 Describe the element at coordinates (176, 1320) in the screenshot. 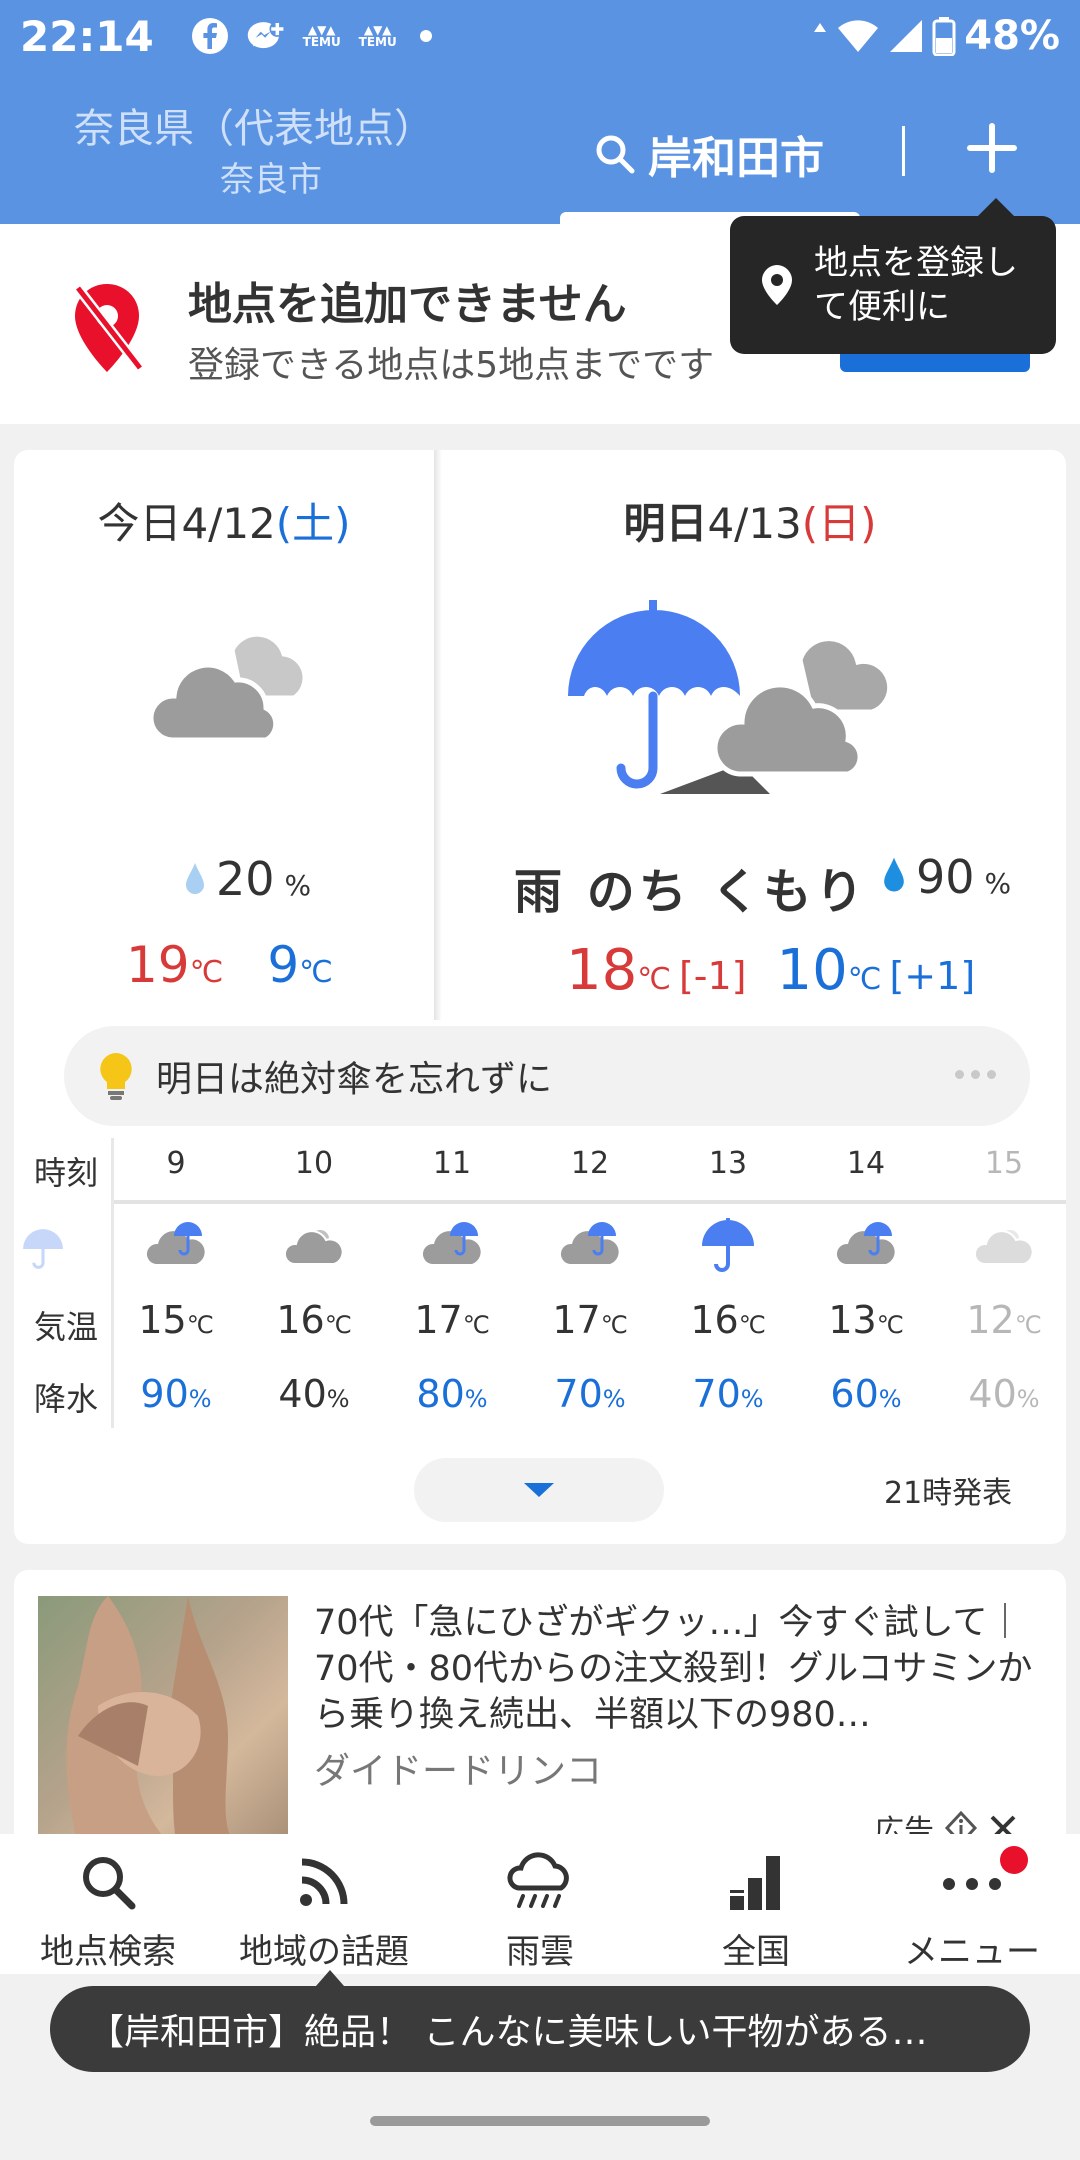

I see `hour-temp: 15℃` at that location.